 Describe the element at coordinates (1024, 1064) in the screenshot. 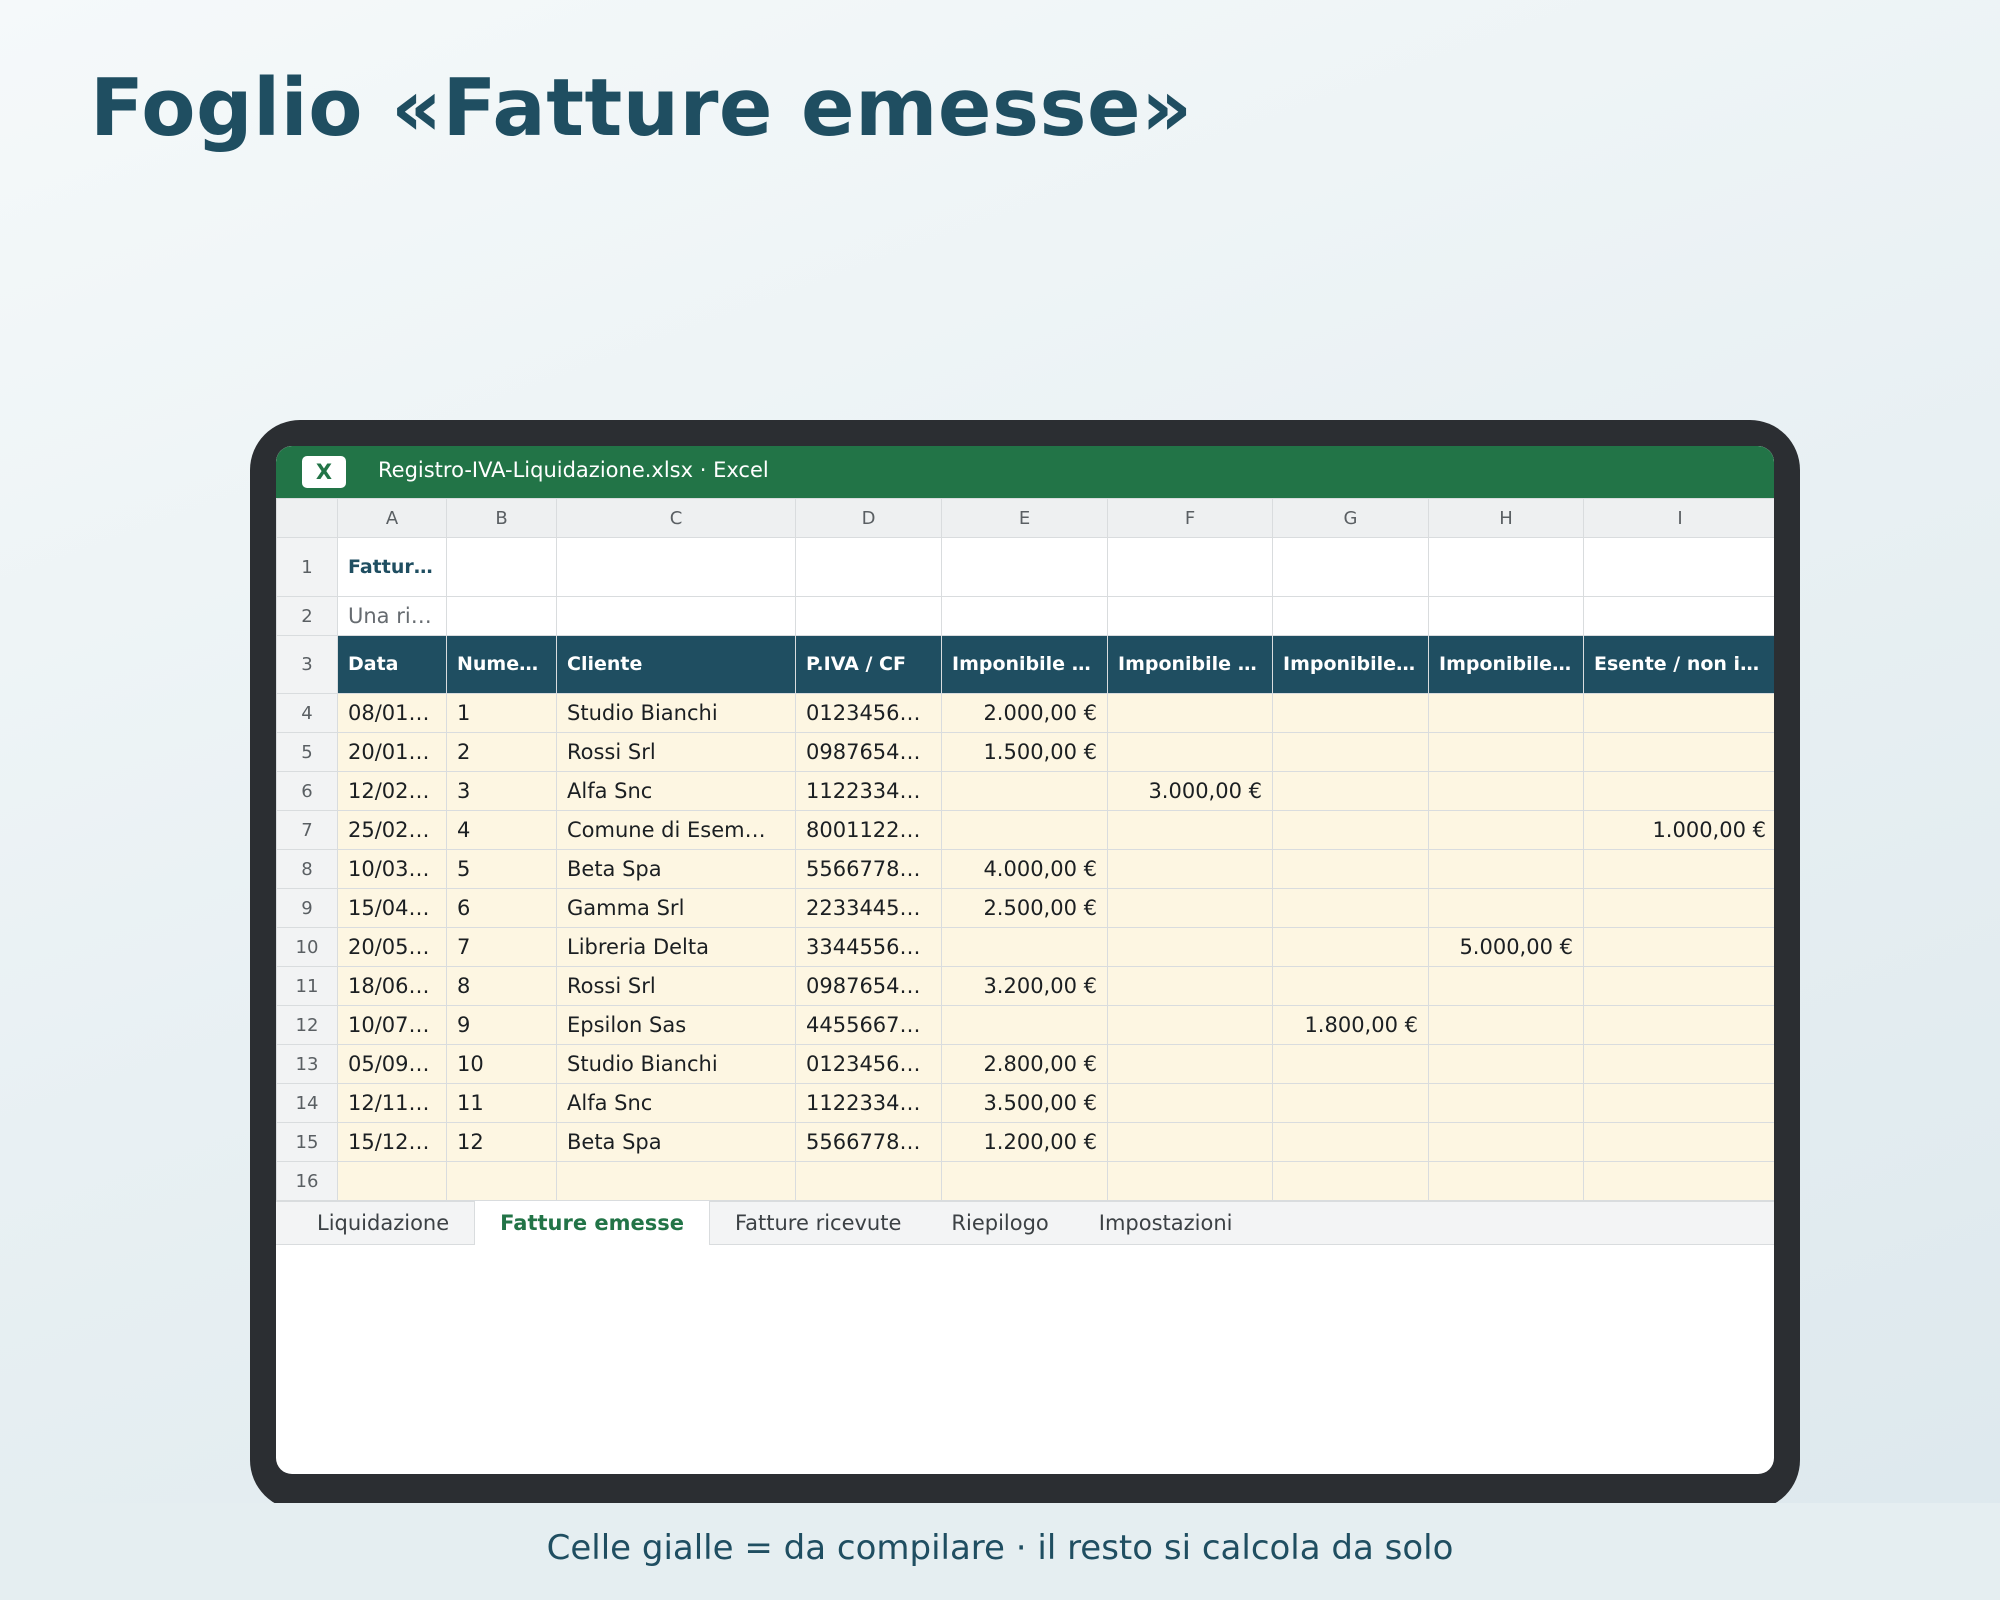

I see `data-cell: 2.800,00 €` at that location.